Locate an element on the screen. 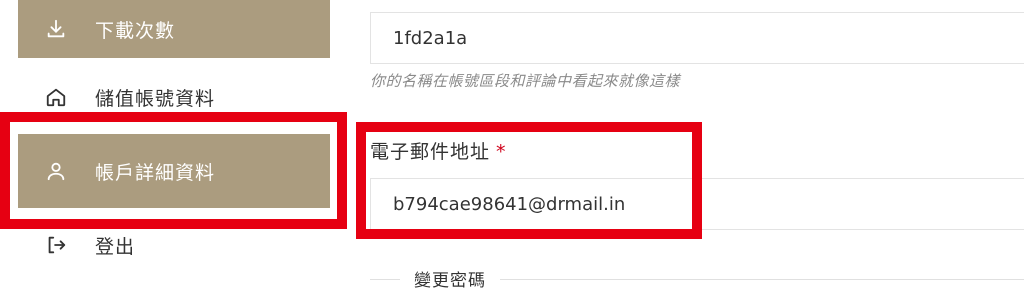 The width and height of the screenshot is (1024, 291). home-icon is located at coordinates (56, 97).